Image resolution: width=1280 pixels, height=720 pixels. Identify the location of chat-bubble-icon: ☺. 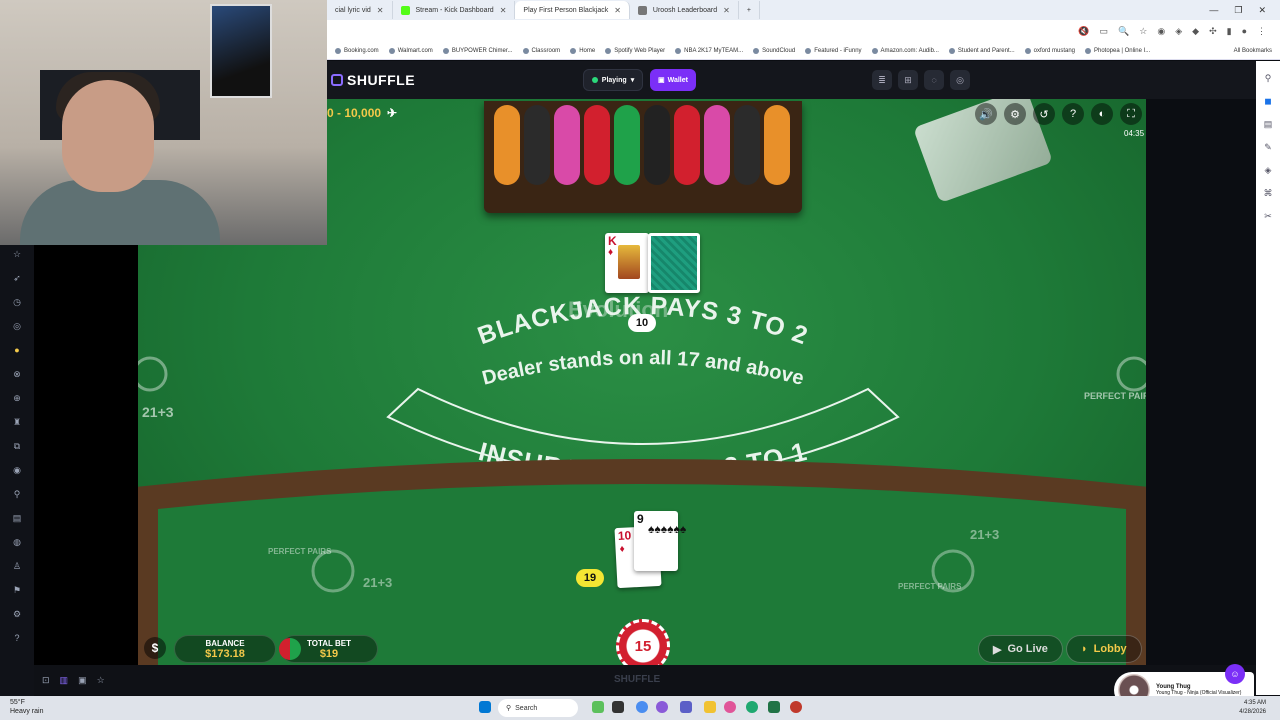
(1235, 674).